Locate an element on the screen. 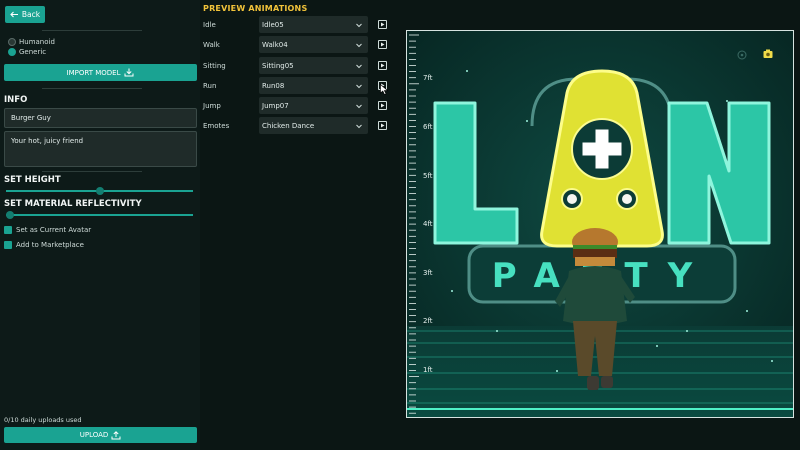 This screenshot has width=800, height=450. checkbox-label: Set as Current Avatar is located at coordinates (54, 230).